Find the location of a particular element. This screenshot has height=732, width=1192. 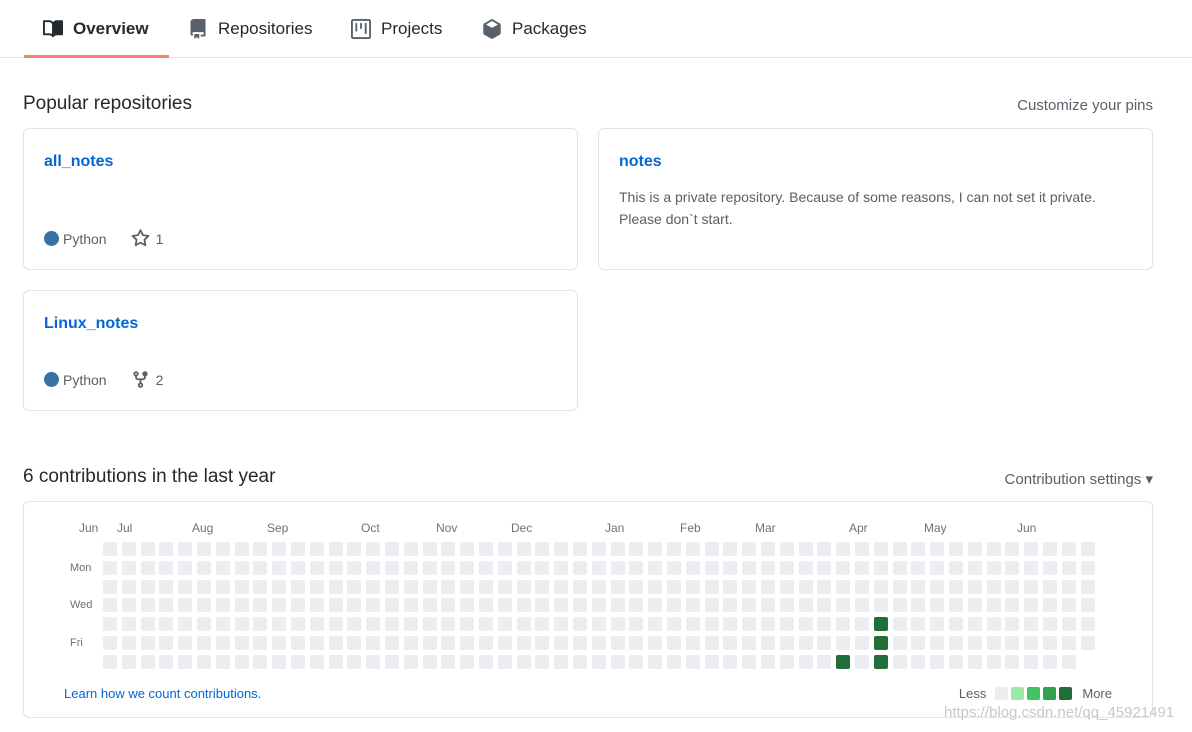

repo-link-all-notes: all_notes is located at coordinates (78, 162).